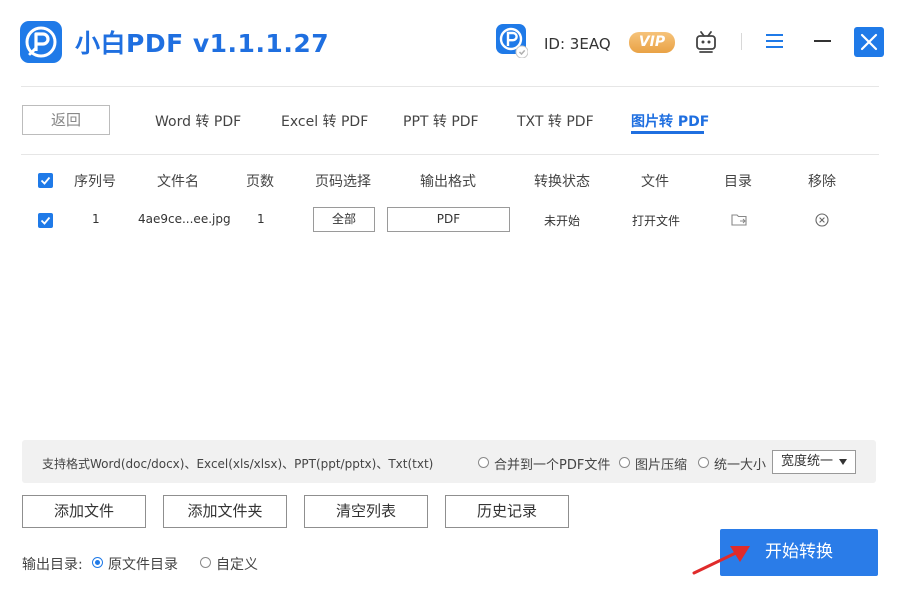  Describe the element at coordinates (706, 42) in the screenshot. I see `robot-service-icon` at that location.